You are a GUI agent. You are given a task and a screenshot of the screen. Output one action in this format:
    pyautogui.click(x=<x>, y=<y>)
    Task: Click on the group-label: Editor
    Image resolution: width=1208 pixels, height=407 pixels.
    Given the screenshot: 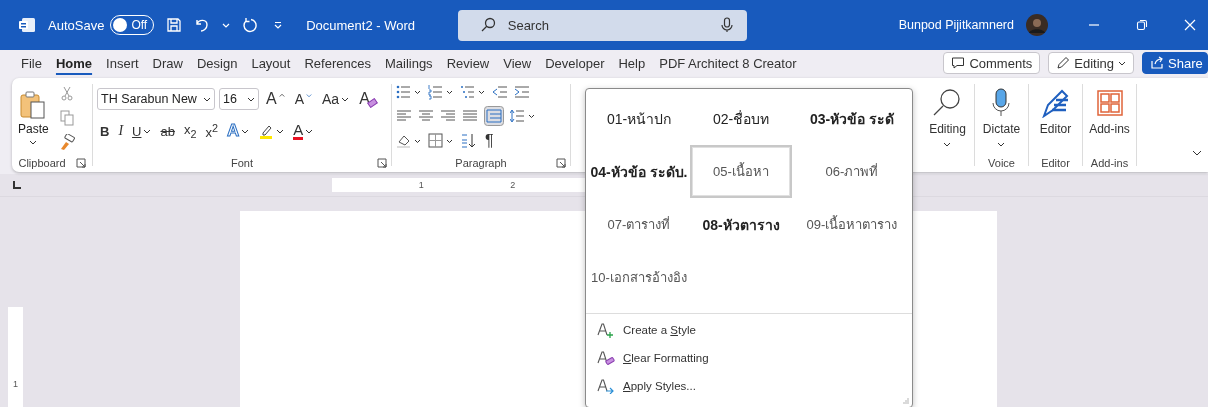 What is the action you would take?
    pyautogui.click(x=1055, y=163)
    